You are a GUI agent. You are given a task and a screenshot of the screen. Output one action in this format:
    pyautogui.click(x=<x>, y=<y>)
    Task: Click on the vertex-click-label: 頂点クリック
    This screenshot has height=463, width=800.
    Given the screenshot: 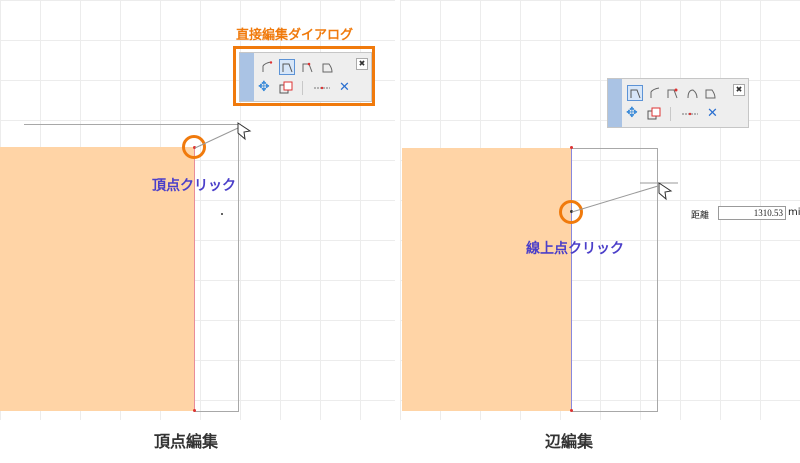 What is the action you would take?
    pyautogui.click(x=194, y=186)
    